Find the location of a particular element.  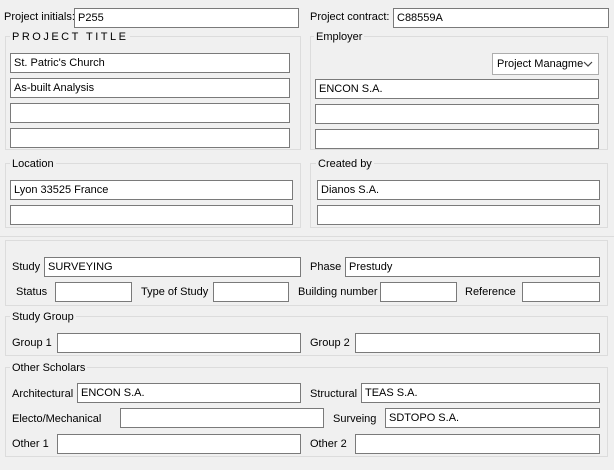

project-initials-label: Project initials: is located at coordinates (39, 17).